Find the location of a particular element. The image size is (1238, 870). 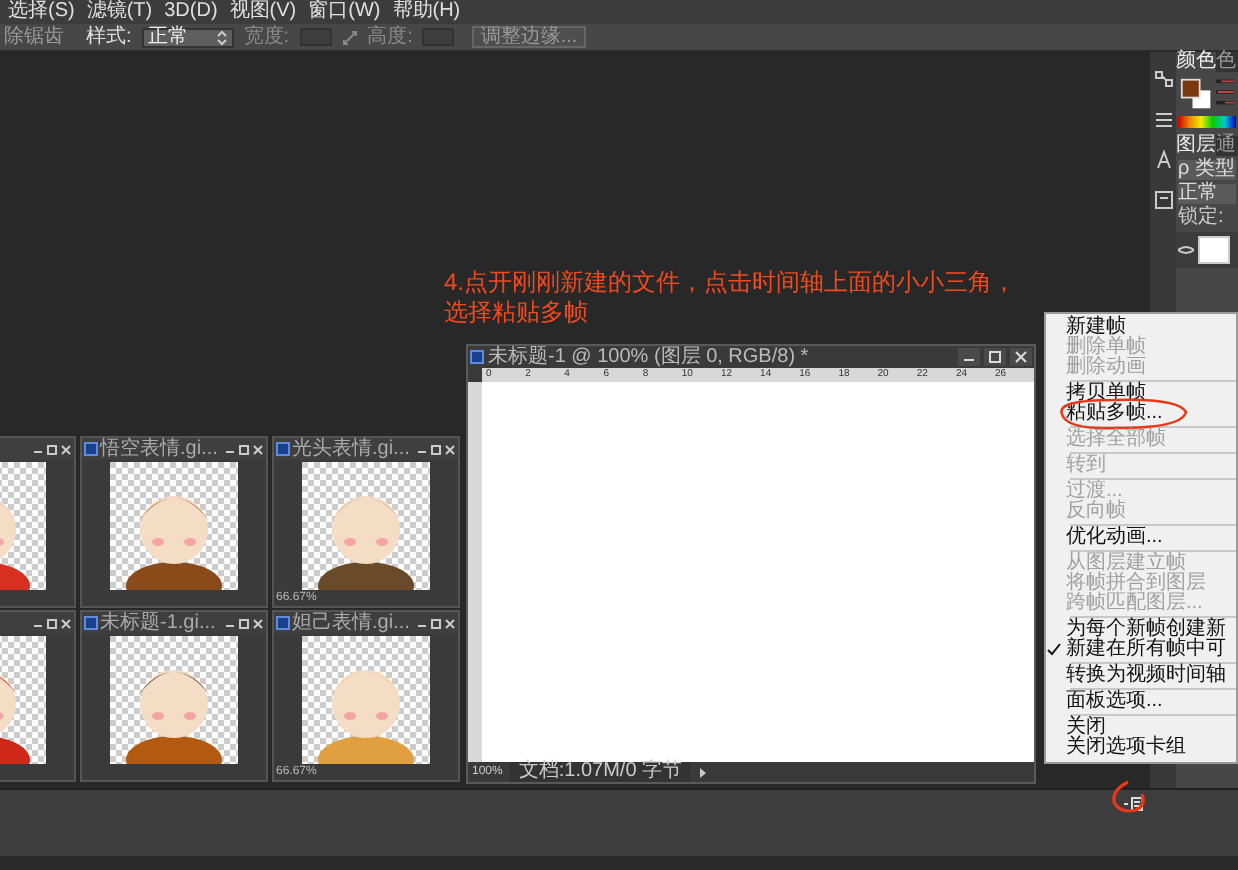

document-info: 文档:1.07M/0 字节 is located at coordinates (600, 772).